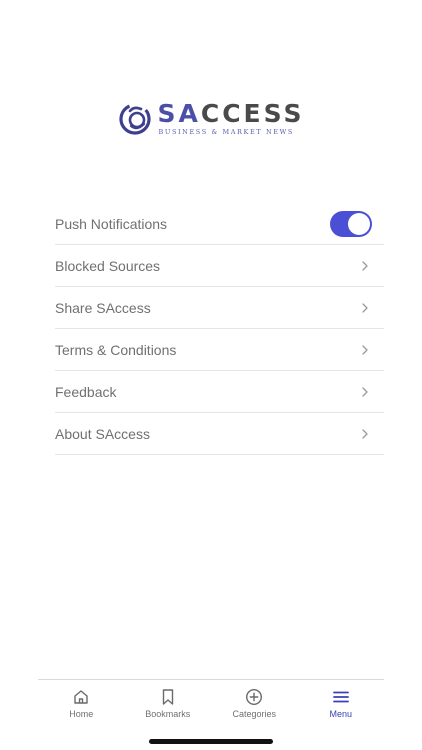 This screenshot has width=422, height=750. I want to click on tab-home: Home, so click(81, 704).